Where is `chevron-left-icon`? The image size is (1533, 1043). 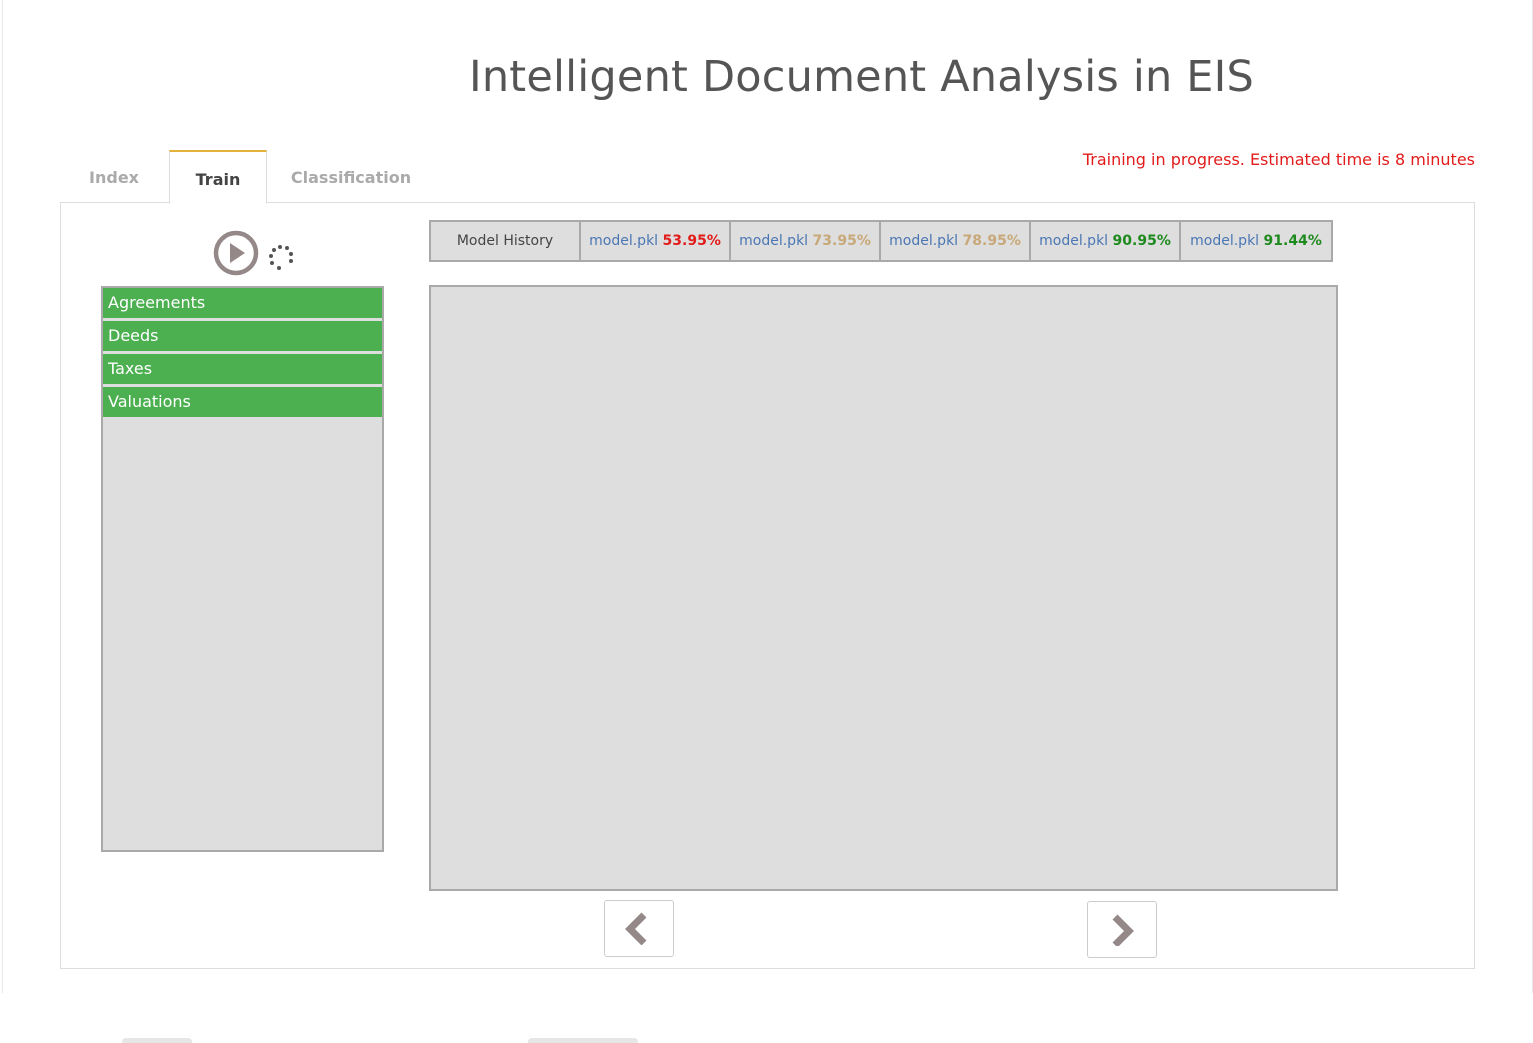 chevron-left-icon is located at coordinates (636, 928).